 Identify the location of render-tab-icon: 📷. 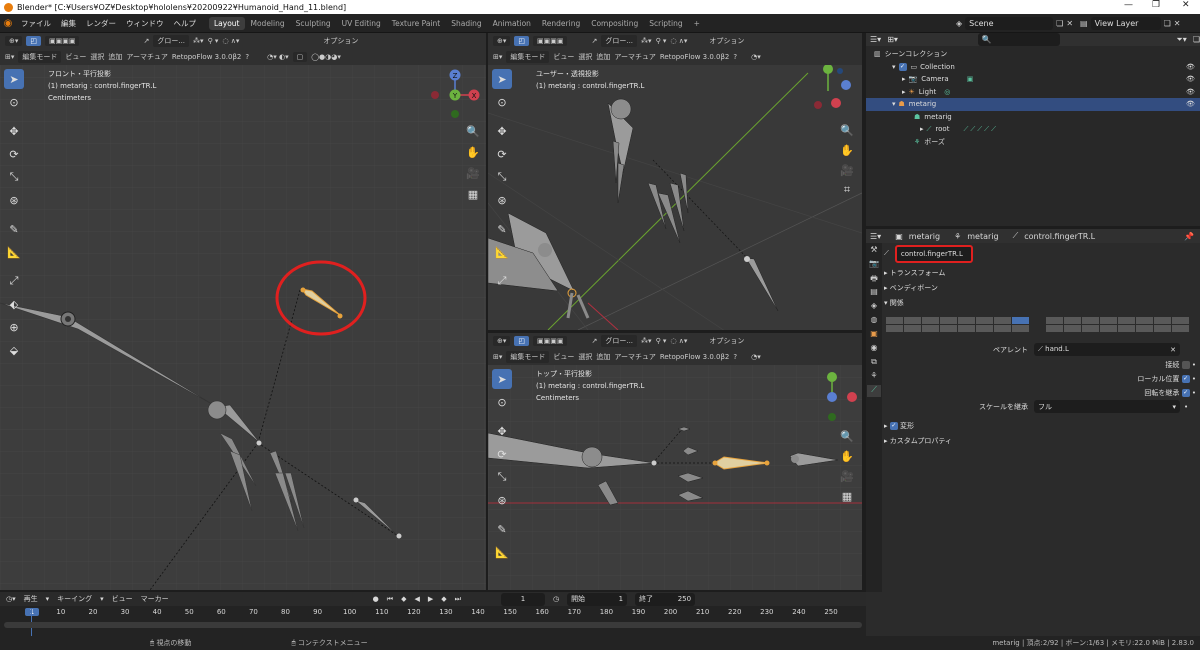
(874, 265).